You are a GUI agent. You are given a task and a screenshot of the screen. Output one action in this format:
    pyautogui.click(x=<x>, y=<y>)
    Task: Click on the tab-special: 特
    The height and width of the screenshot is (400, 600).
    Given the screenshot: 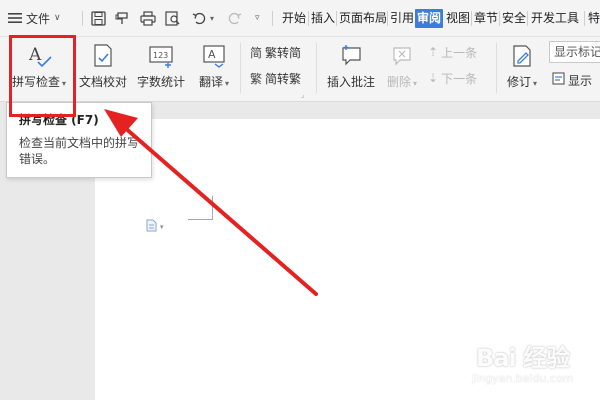 What is the action you would take?
    pyautogui.click(x=593, y=18)
    